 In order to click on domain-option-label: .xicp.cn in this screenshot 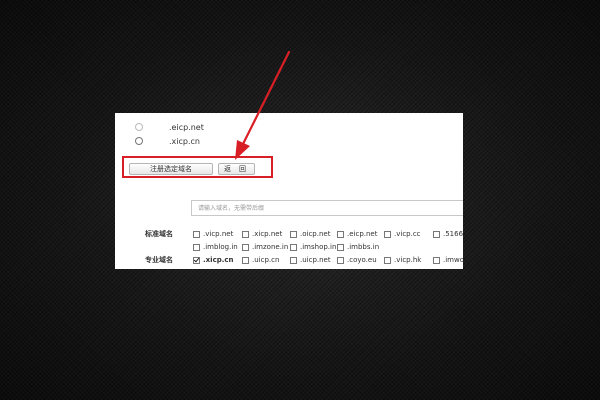, I will do `click(184, 141)`.